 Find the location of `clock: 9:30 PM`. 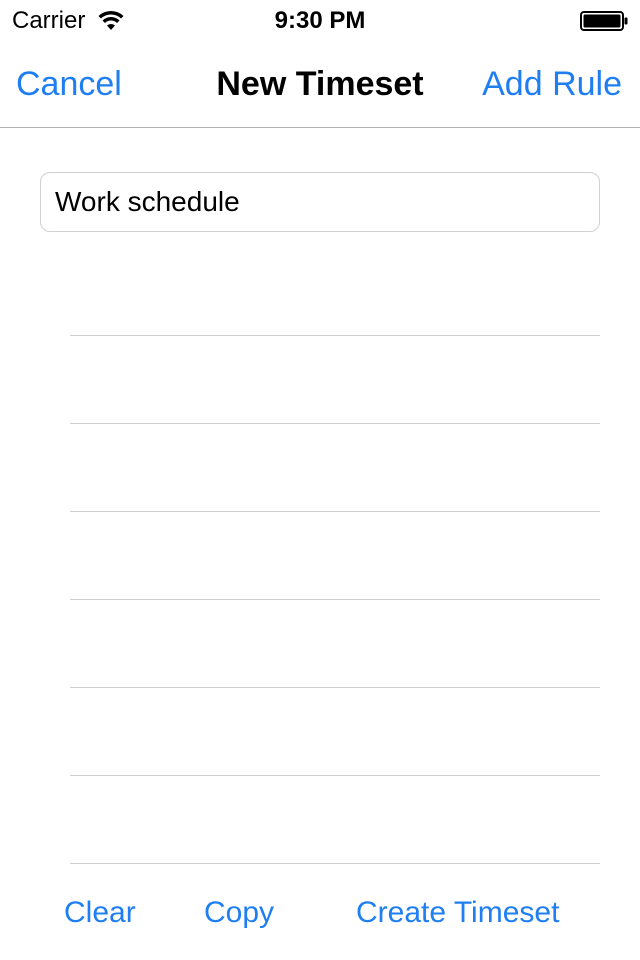

clock: 9:30 PM is located at coordinates (320, 20).